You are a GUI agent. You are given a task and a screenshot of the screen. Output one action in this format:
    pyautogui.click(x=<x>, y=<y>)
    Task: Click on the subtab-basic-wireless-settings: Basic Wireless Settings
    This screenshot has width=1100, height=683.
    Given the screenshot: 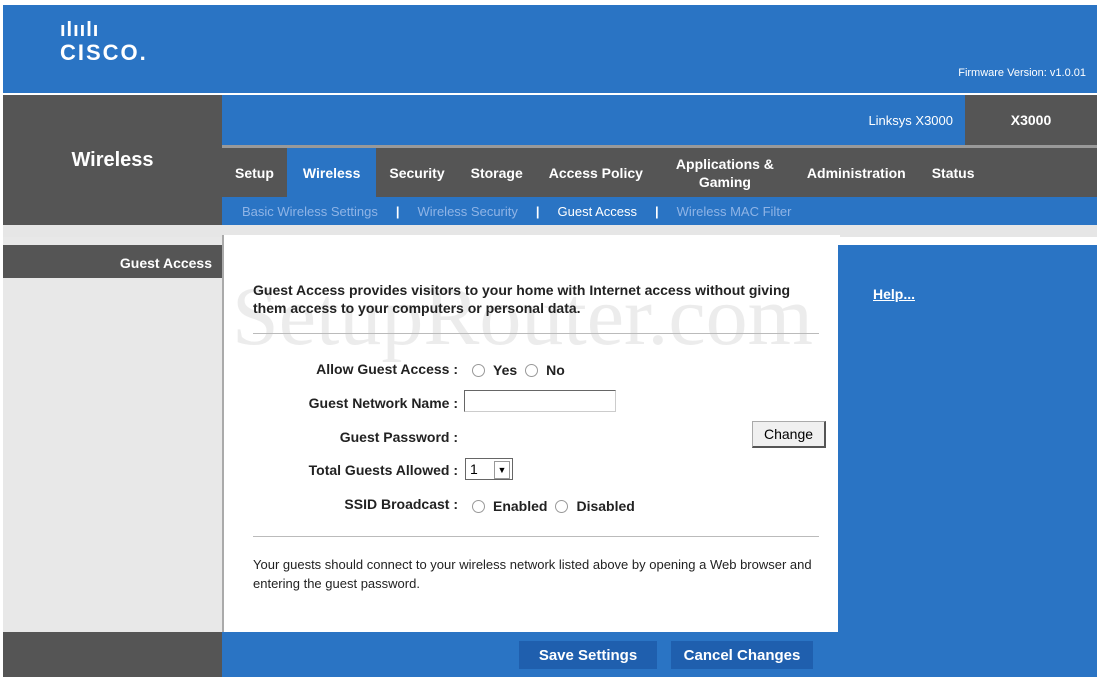 What is the action you would take?
    pyautogui.click(x=310, y=211)
    